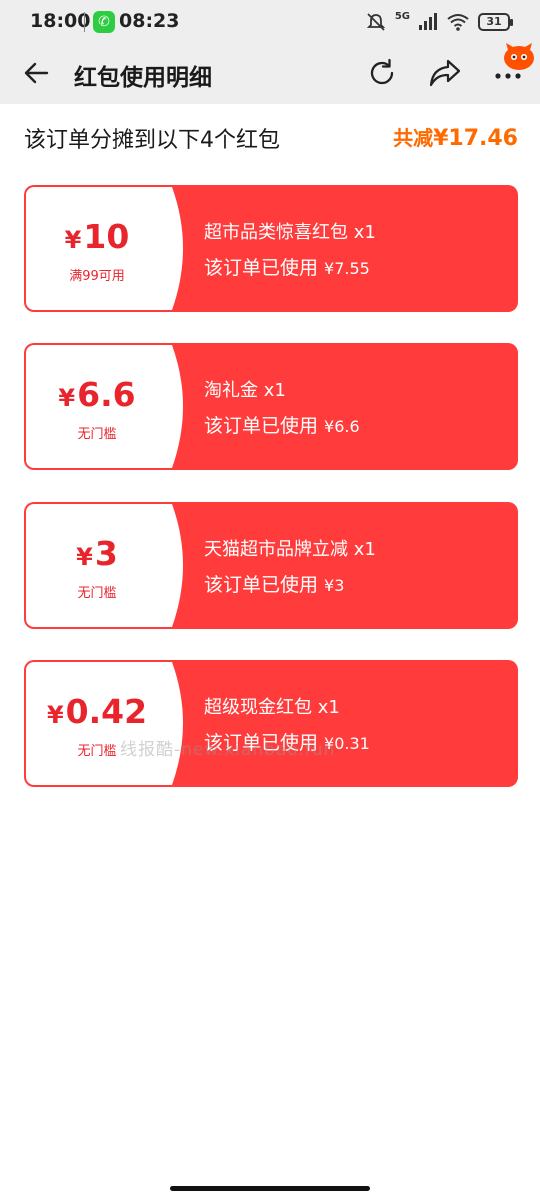 The image size is (540, 1200). Describe the element at coordinates (495, 22) in the screenshot. I see `battery-icon: 31` at that location.